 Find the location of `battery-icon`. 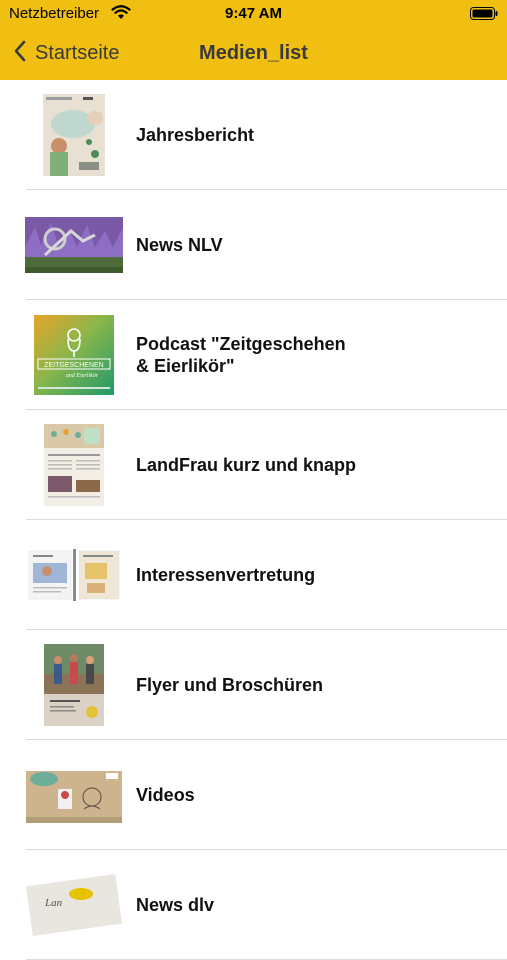

battery-icon is located at coordinates (484, 13).